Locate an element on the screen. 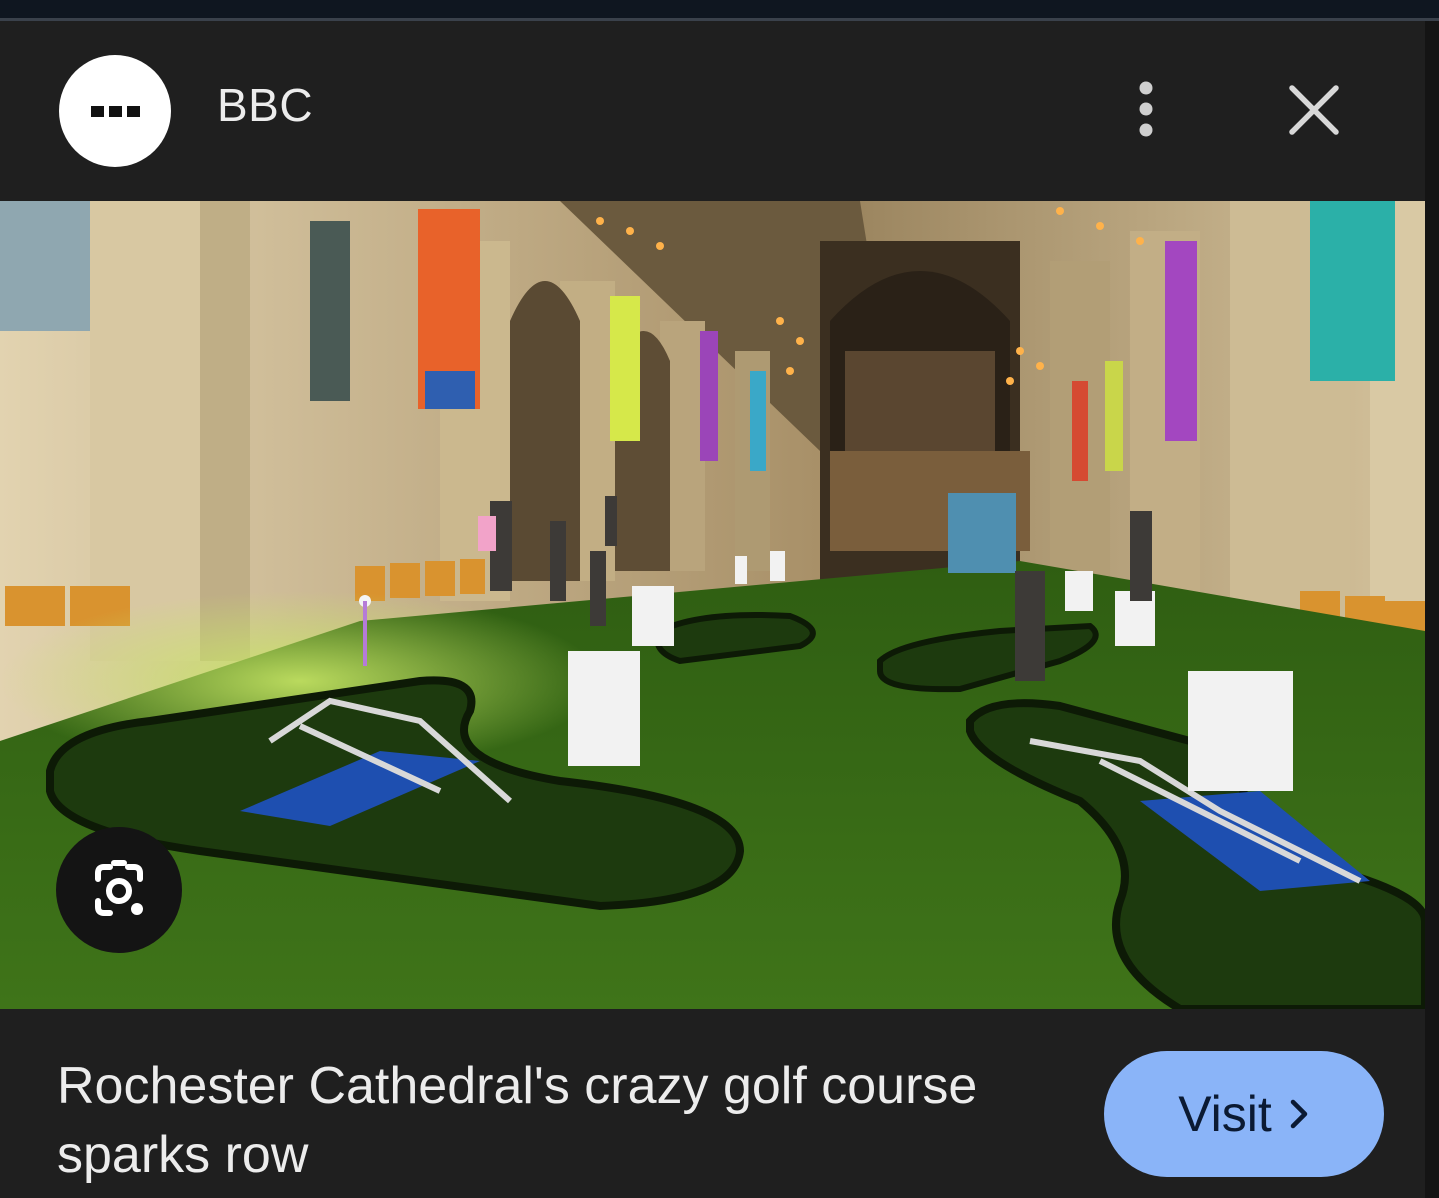 This screenshot has height=1198, width=1439. google-lens-icon is located at coordinates (119, 888).